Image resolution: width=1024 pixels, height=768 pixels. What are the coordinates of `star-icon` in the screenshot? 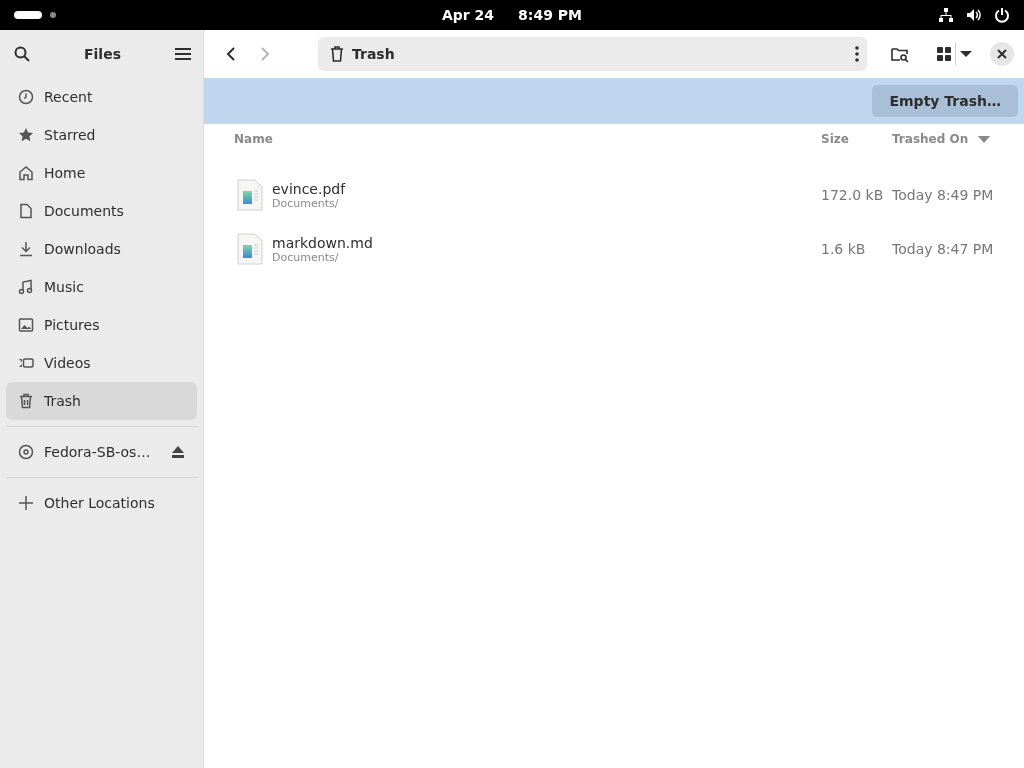 It's located at (26, 135).